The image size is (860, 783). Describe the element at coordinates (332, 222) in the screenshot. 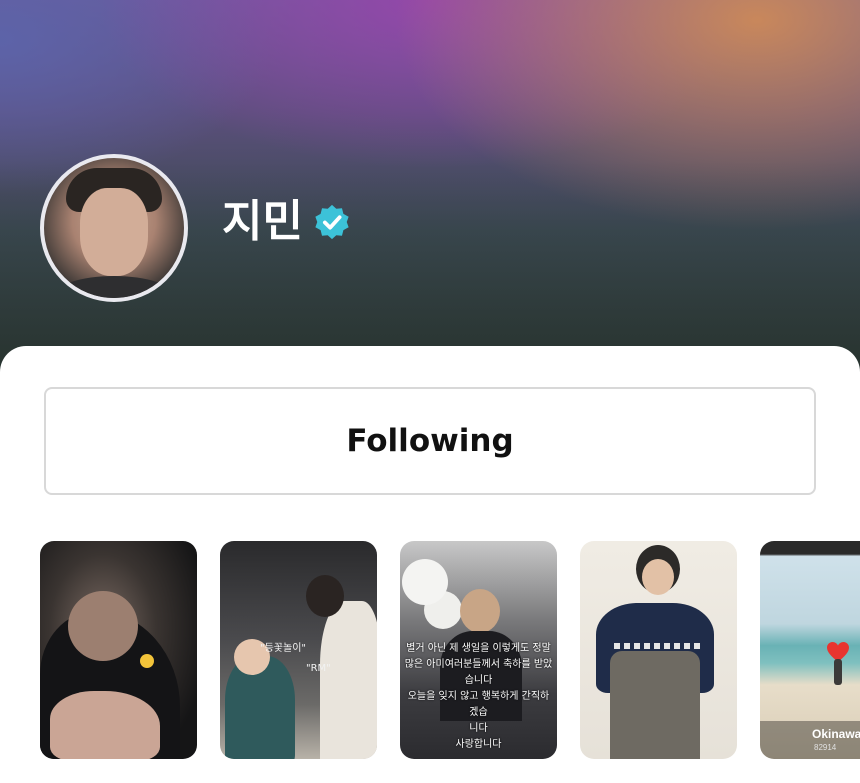

I see `verified-badge-icon` at that location.